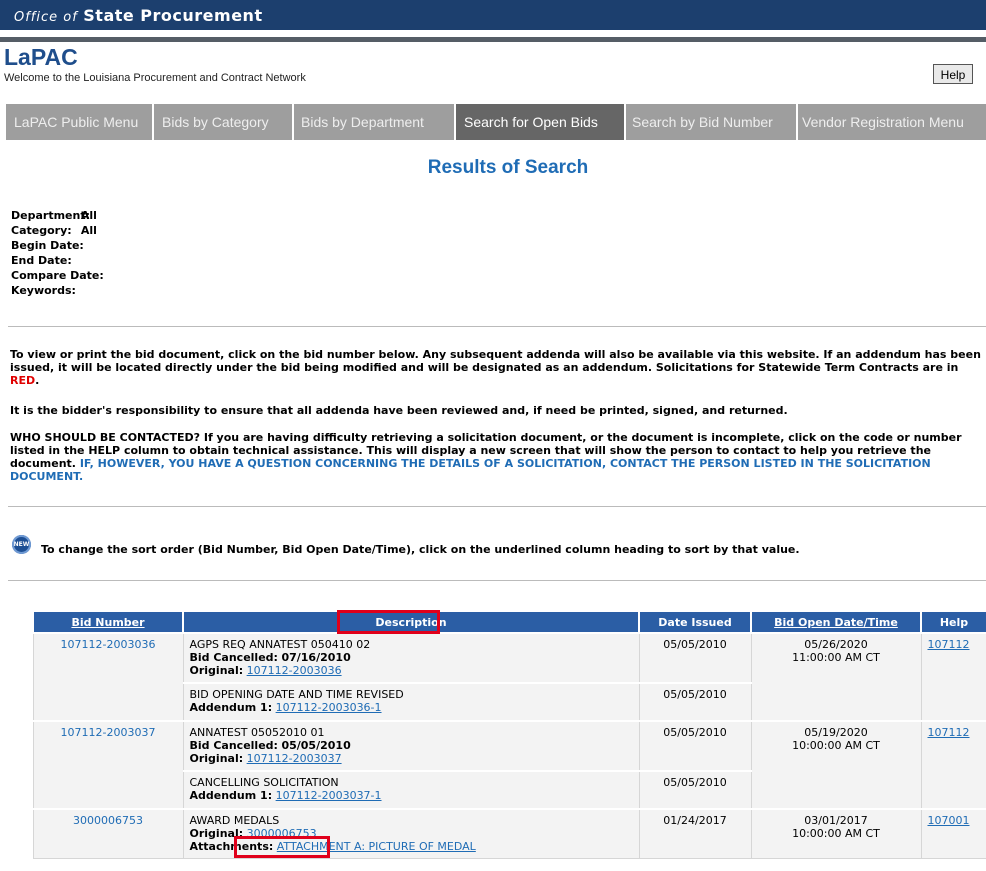 The height and width of the screenshot is (871, 986). What do you see at coordinates (296, 694) in the screenshot?
I see `addendum-title: BID OPENING DATE AND TIME REVISED` at bounding box center [296, 694].